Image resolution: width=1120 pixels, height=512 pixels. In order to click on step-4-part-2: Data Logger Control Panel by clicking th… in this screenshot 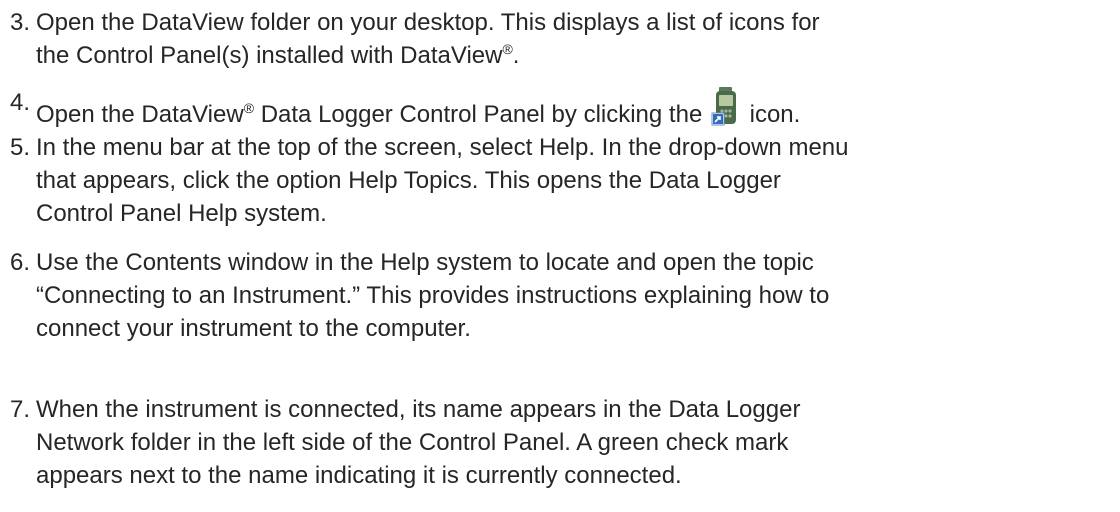, I will do `click(481, 114)`.